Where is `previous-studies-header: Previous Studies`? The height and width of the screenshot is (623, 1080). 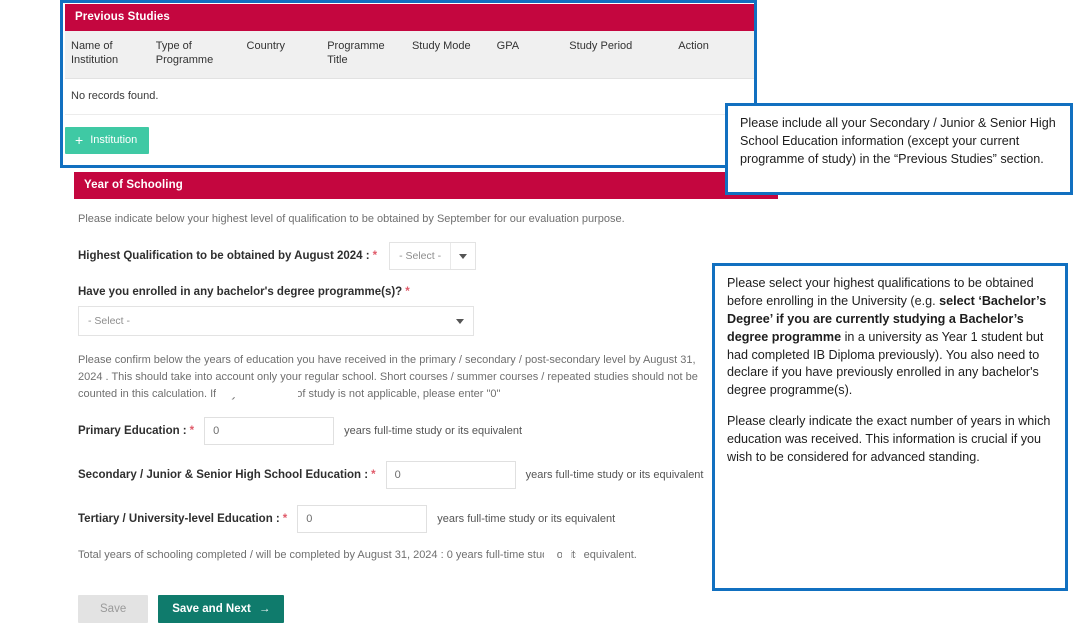 previous-studies-header: Previous Studies is located at coordinates (410, 17).